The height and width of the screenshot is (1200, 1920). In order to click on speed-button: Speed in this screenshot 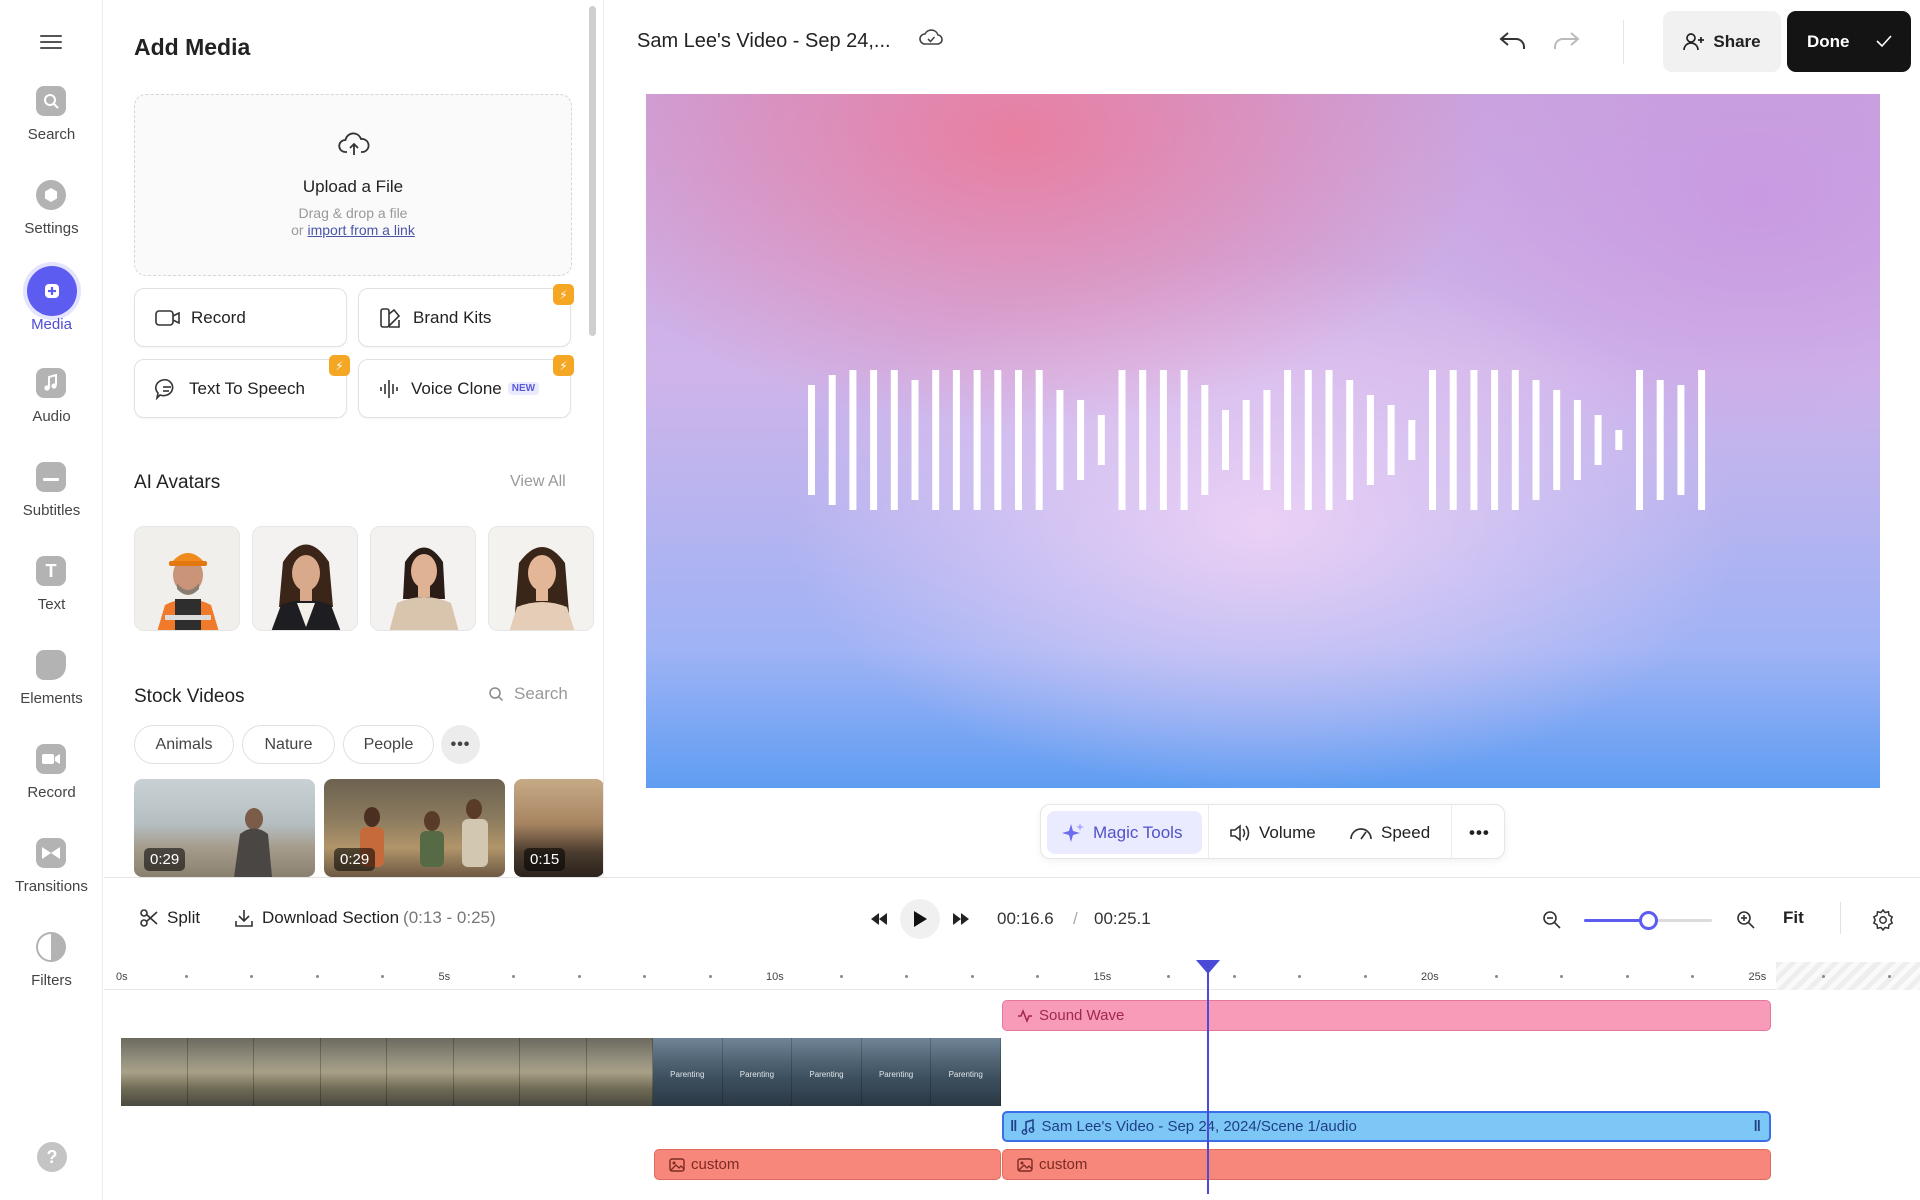, I will do `click(1389, 832)`.